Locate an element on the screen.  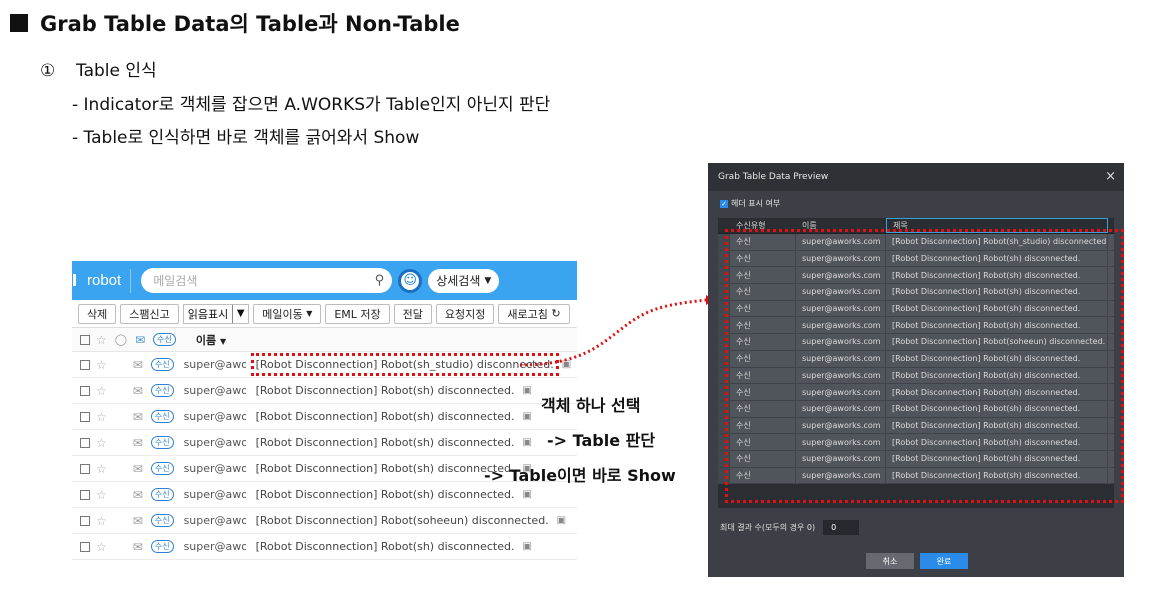
select-all-checkbox is located at coordinates (85, 339).